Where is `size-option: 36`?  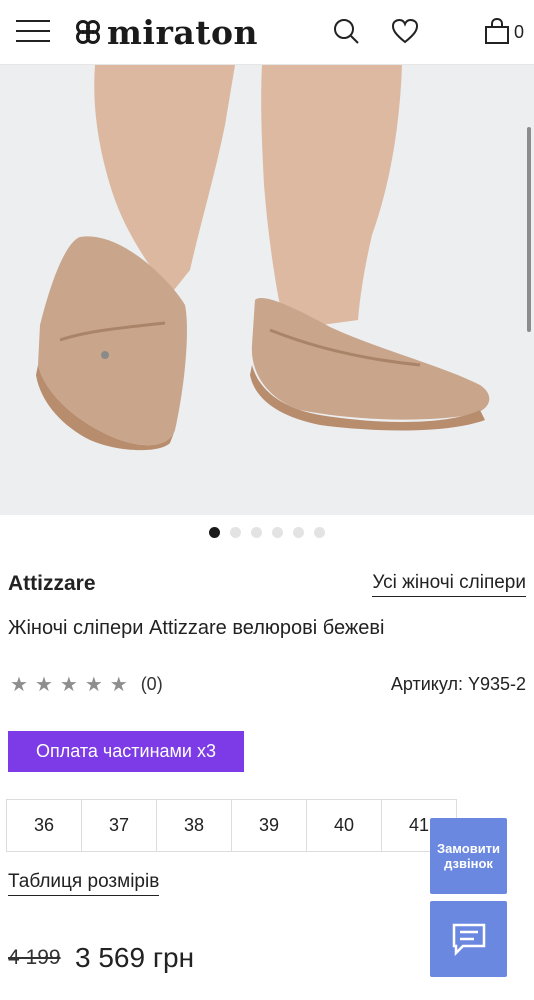
size-option: 36 is located at coordinates (44, 825).